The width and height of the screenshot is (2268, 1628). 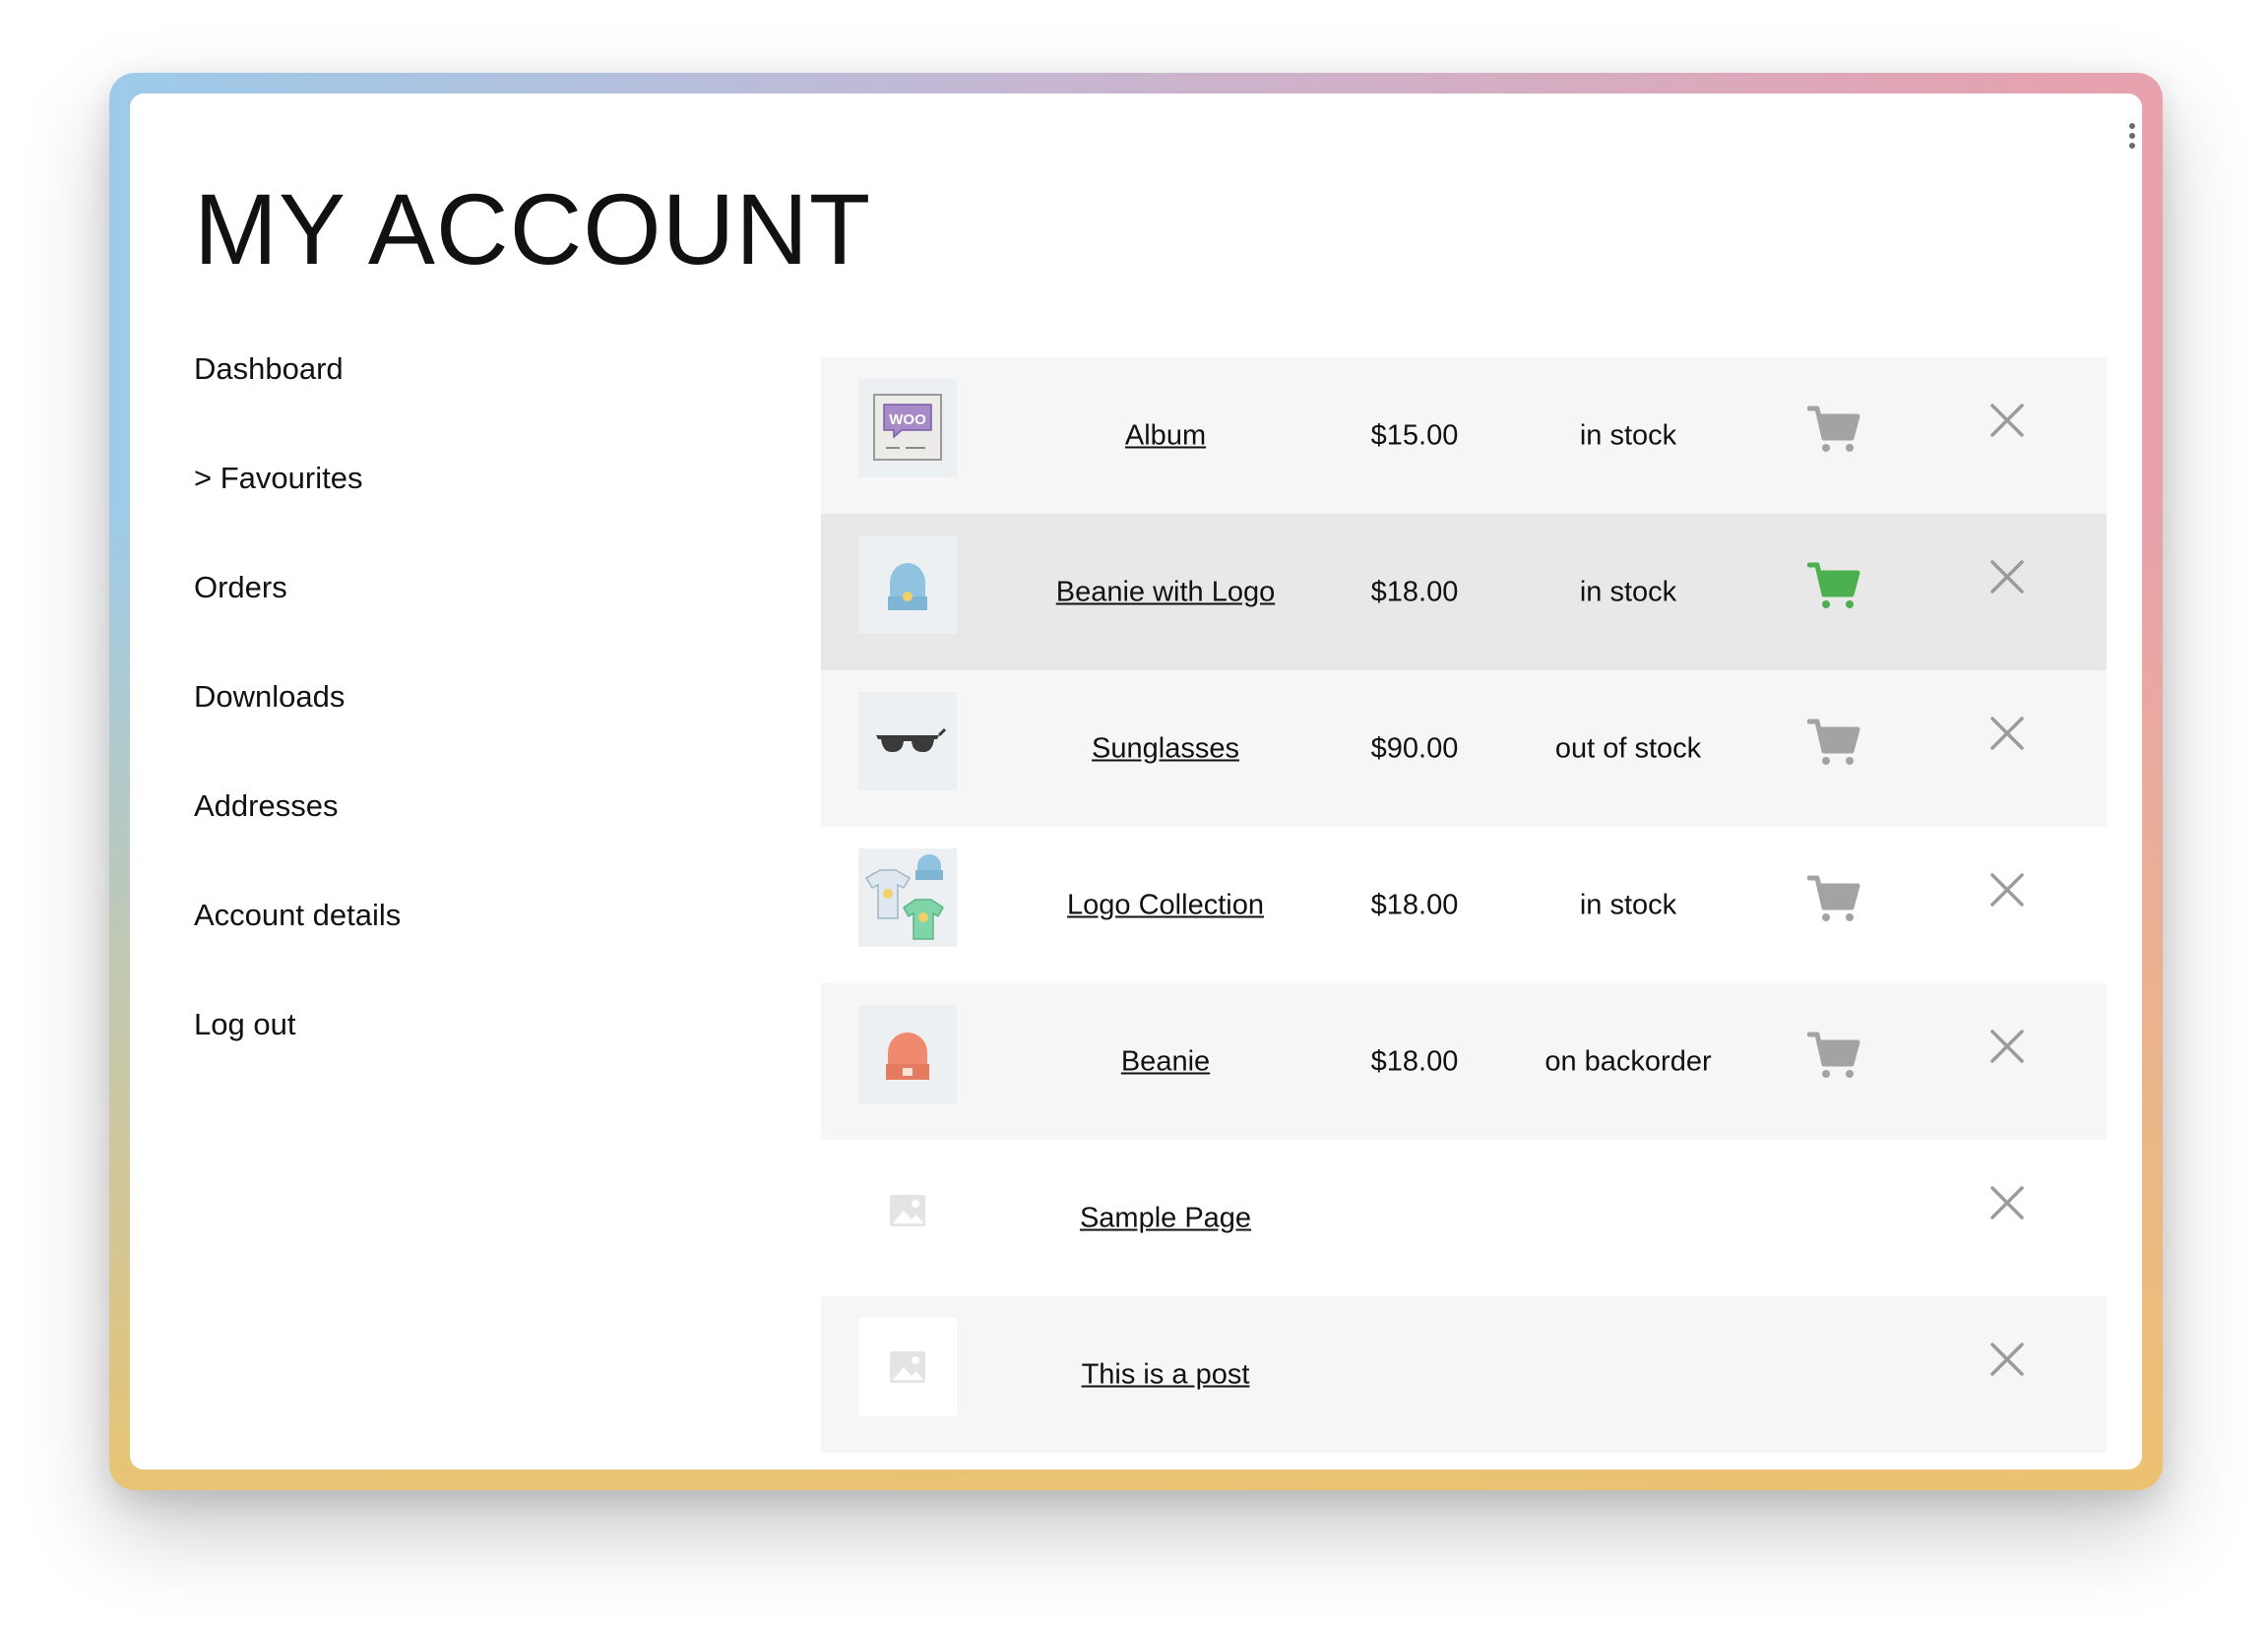 What do you see at coordinates (1628, 748) in the screenshot?
I see `stock-status: out of stock` at bounding box center [1628, 748].